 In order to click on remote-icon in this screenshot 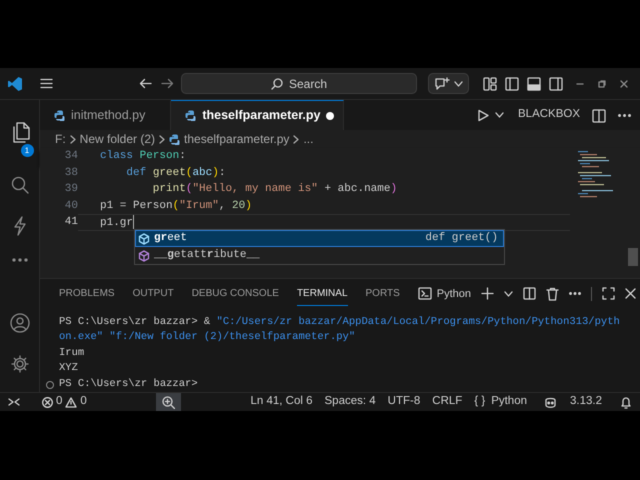, I will do `click(14, 402)`.